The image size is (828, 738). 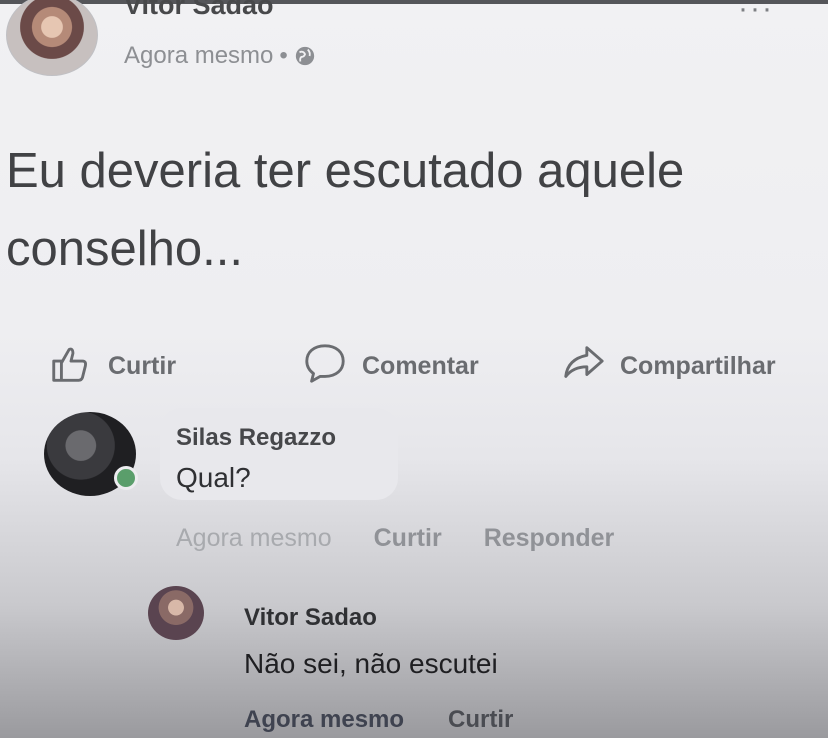 I want to click on commenter-name: Silas Regazzo, so click(x=256, y=438).